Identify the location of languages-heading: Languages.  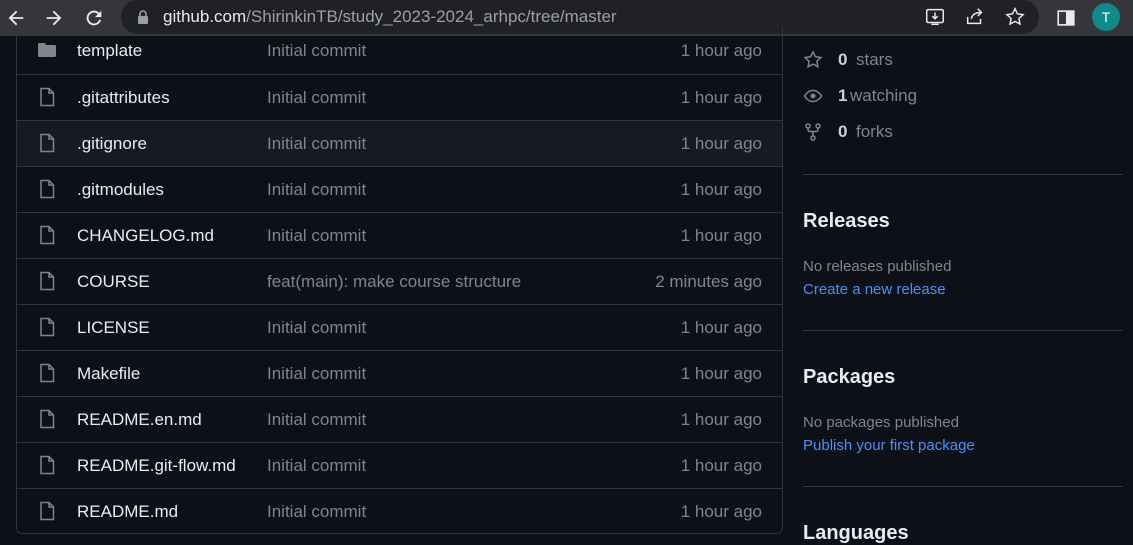
(856, 533).